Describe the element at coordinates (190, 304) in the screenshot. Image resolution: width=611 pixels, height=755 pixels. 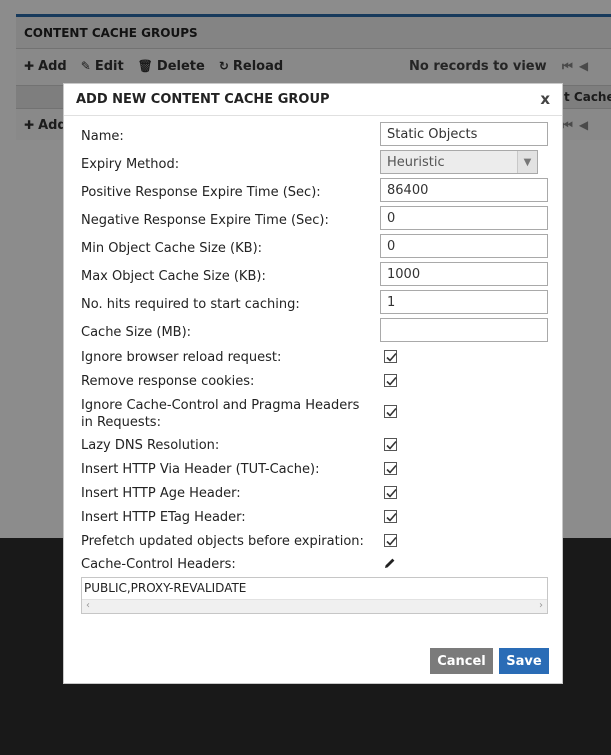
I see `hits-label: No. hits required to start caching:` at that location.